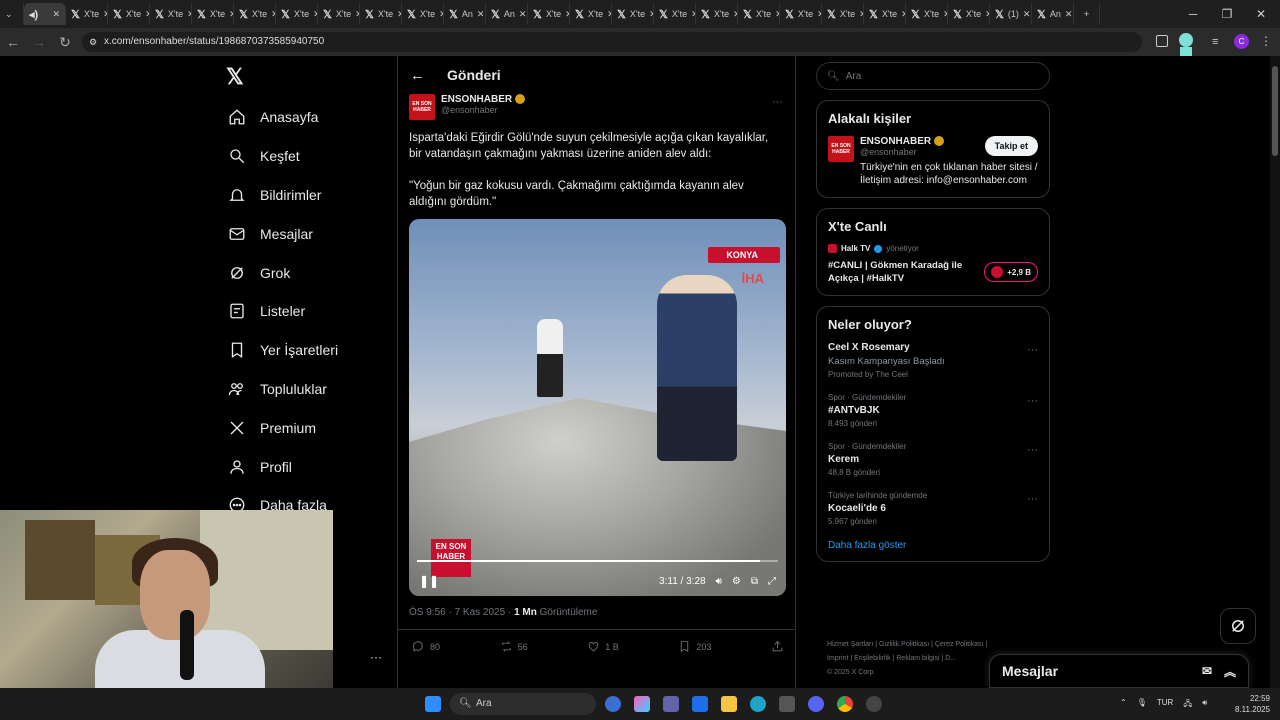 The width and height of the screenshot is (1280, 720). Describe the element at coordinates (1011, 272) in the screenshot. I see `live-listeners-badge: +2,9 B` at that location.